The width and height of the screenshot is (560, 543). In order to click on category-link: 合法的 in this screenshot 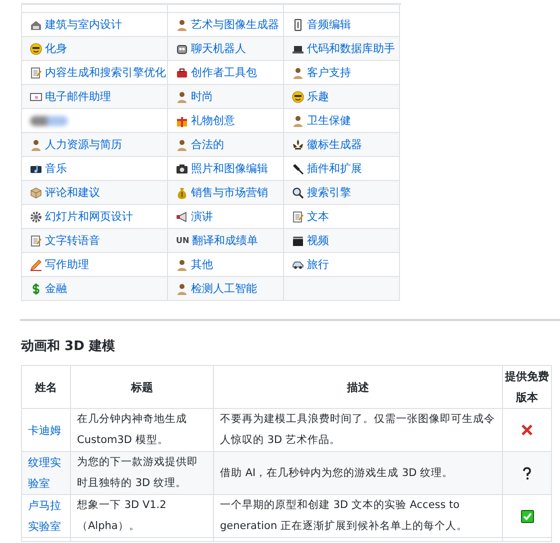, I will do `click(207, 144)`.